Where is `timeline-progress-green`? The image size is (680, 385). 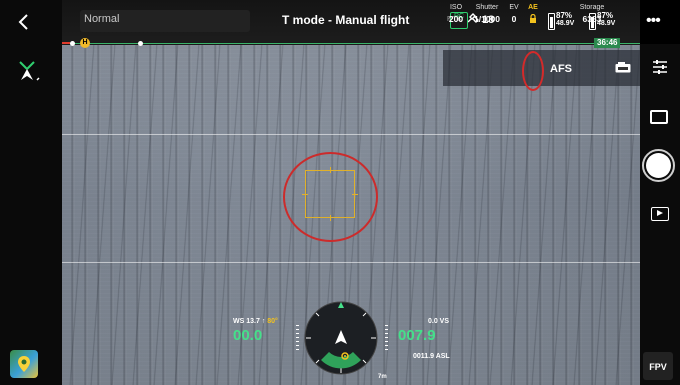
timeline-progress-green is located at coordinates (355, 43).